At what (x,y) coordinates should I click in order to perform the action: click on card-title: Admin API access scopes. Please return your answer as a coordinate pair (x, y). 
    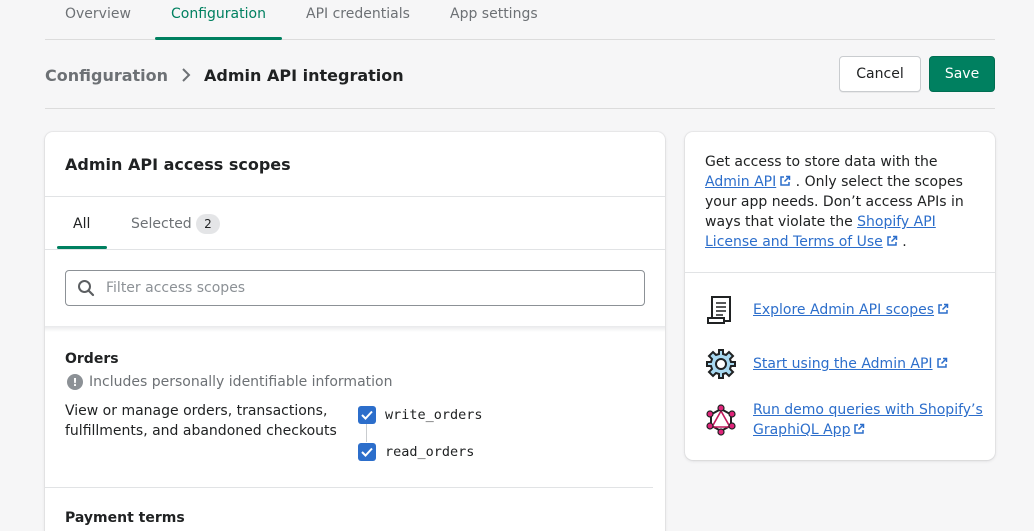
    Looking at the image, I should click on (178, 164).